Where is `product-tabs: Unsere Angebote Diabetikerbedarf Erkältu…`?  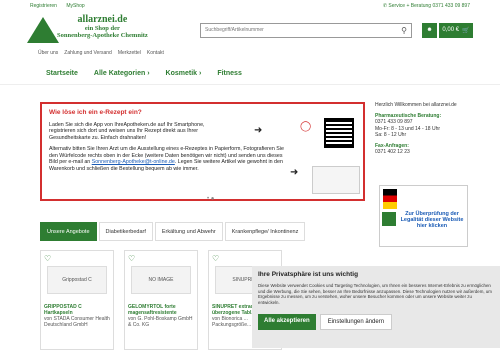
product-tabs: Unsere Angebote Diabetikerbedarf Erkältu… is located at coordinates (180, 231).